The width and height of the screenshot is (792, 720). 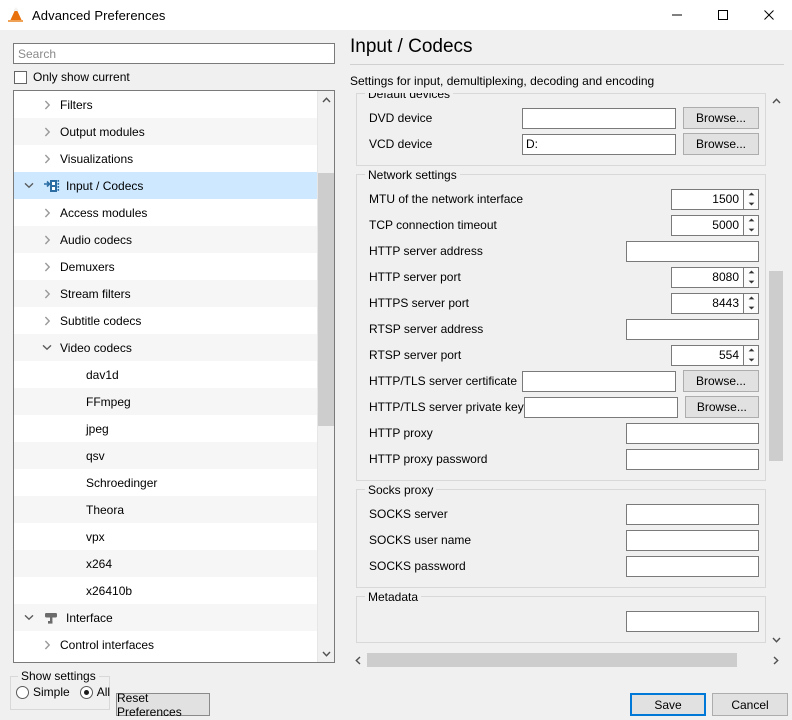 What do you see at coordinates (692, 514) in the screenshot?
I see `input-socks-server` at bounding box center [692, 514].